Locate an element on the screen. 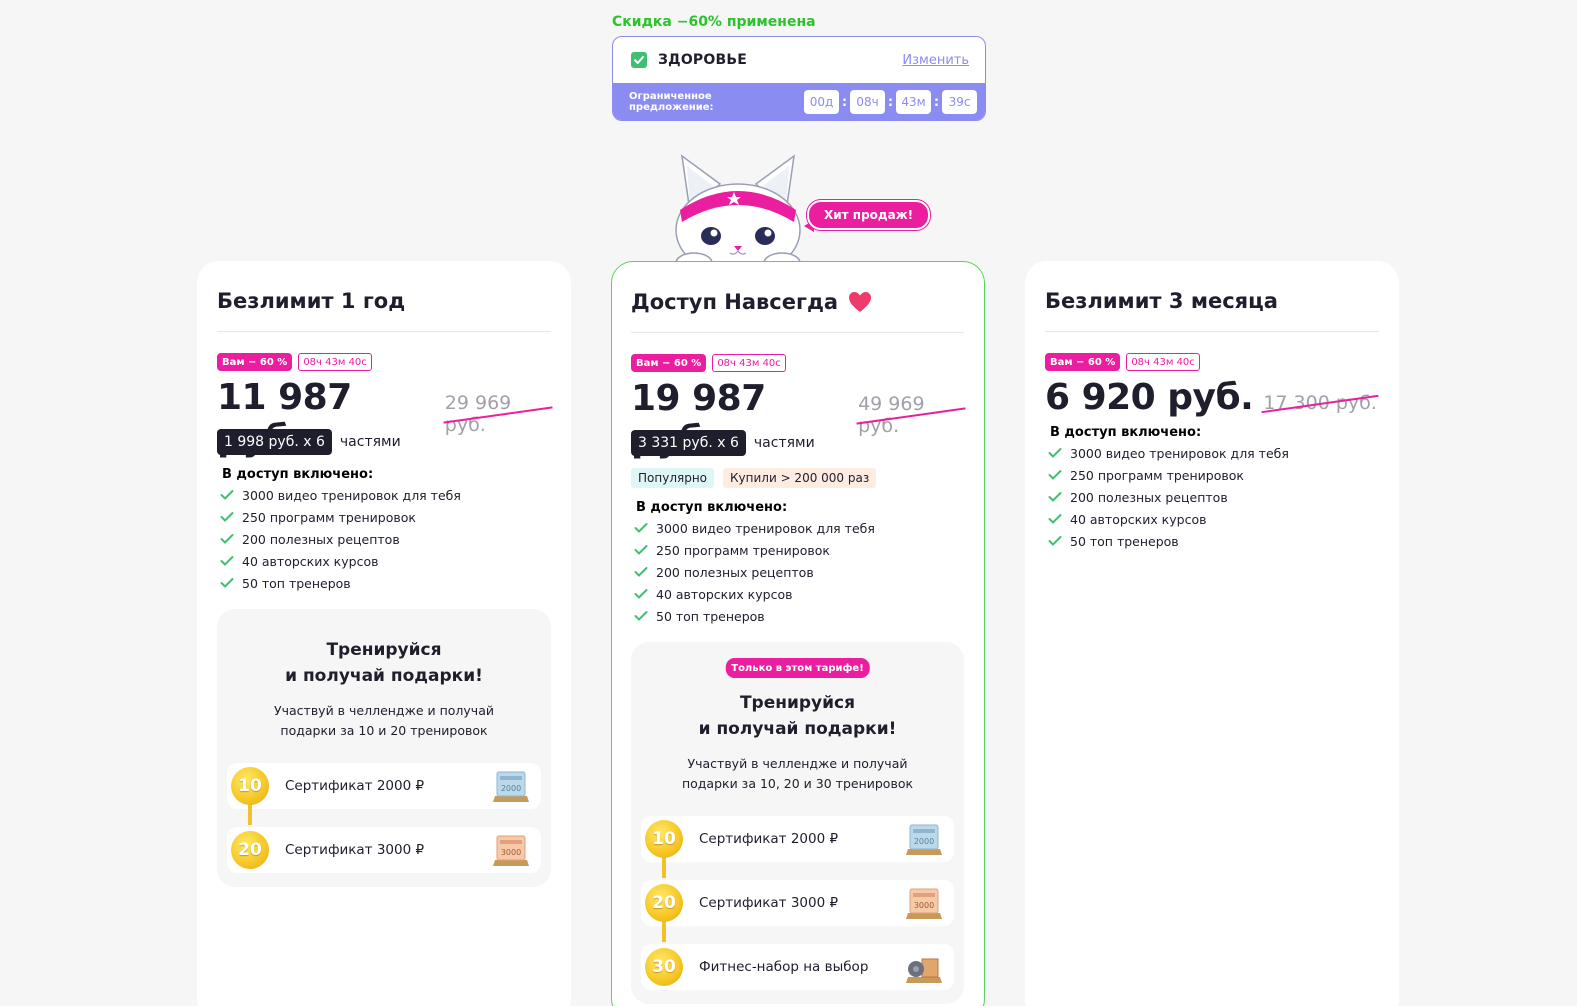 Image resolution: width=1577 pixels, height=1006 pixels. old-price: 29 969 руб. is located at coordinates (498, 414).